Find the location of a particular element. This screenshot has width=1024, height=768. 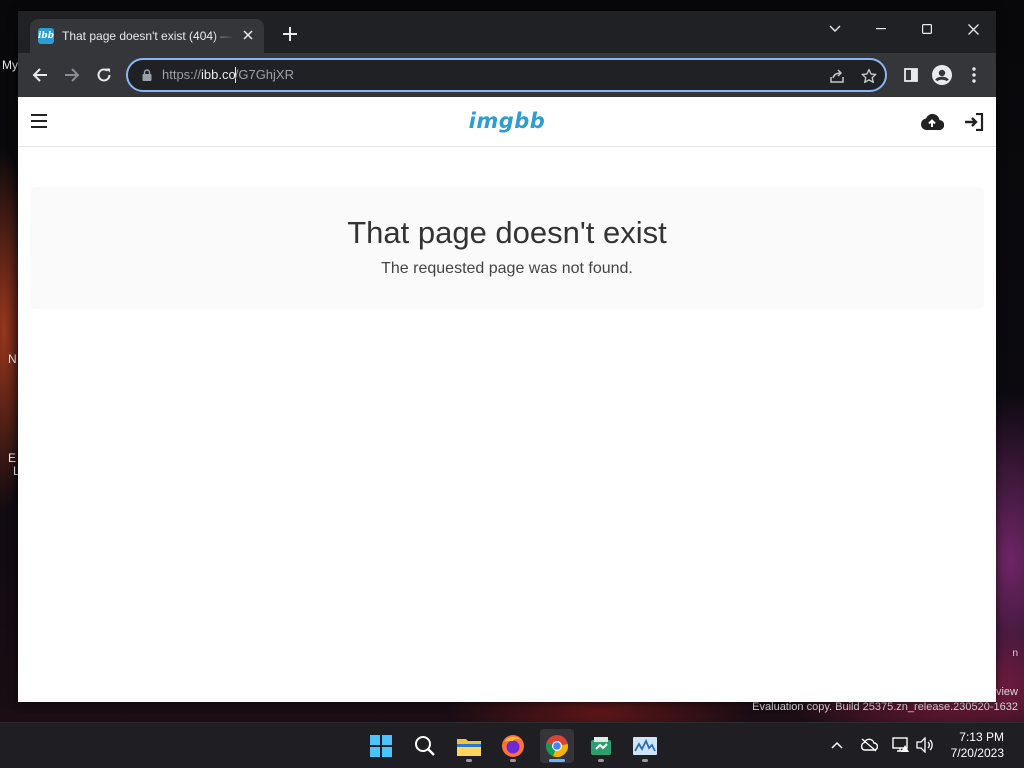

tab-title: That page doesn't exist (404) — ImgBB is located at coordinates (148, 36).